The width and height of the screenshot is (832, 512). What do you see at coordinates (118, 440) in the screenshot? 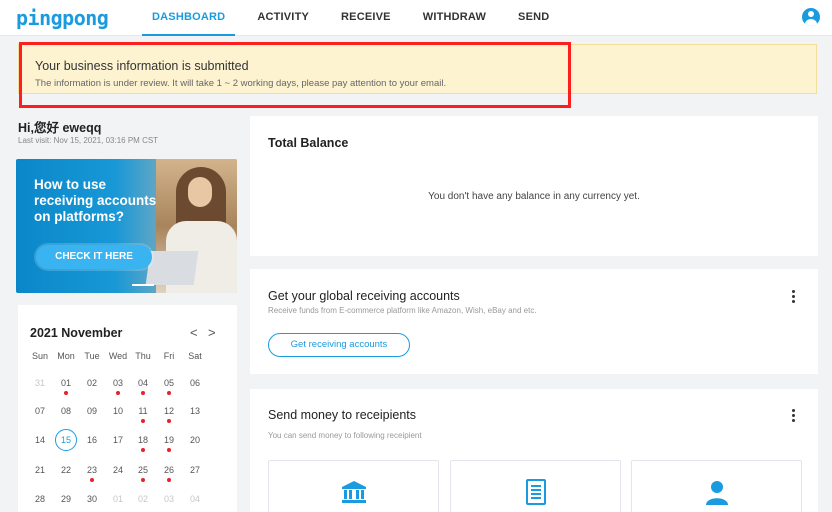
I see `calendar-day: 17` at bounding box center [118, 440].